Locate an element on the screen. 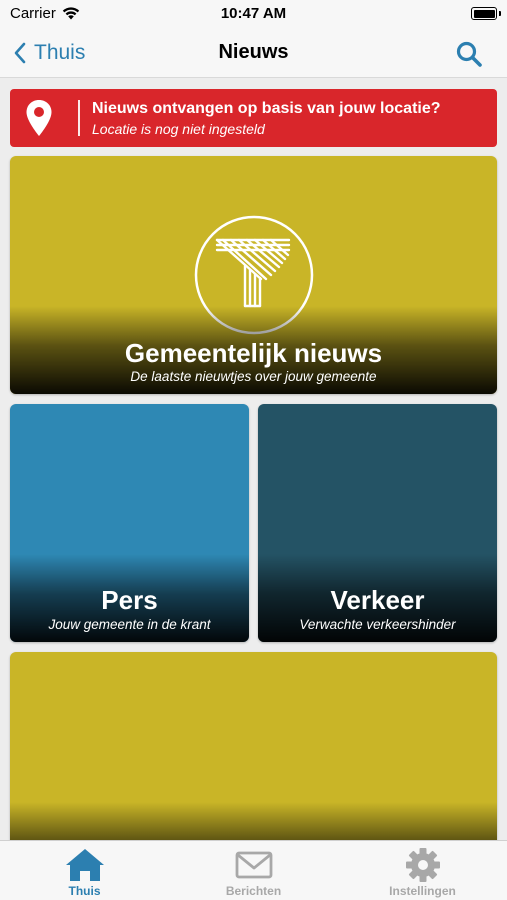 The height and width of the screenshot is (900, 507). navigation-bar: Thuis Nieuws is located at coordinates (253, 53).